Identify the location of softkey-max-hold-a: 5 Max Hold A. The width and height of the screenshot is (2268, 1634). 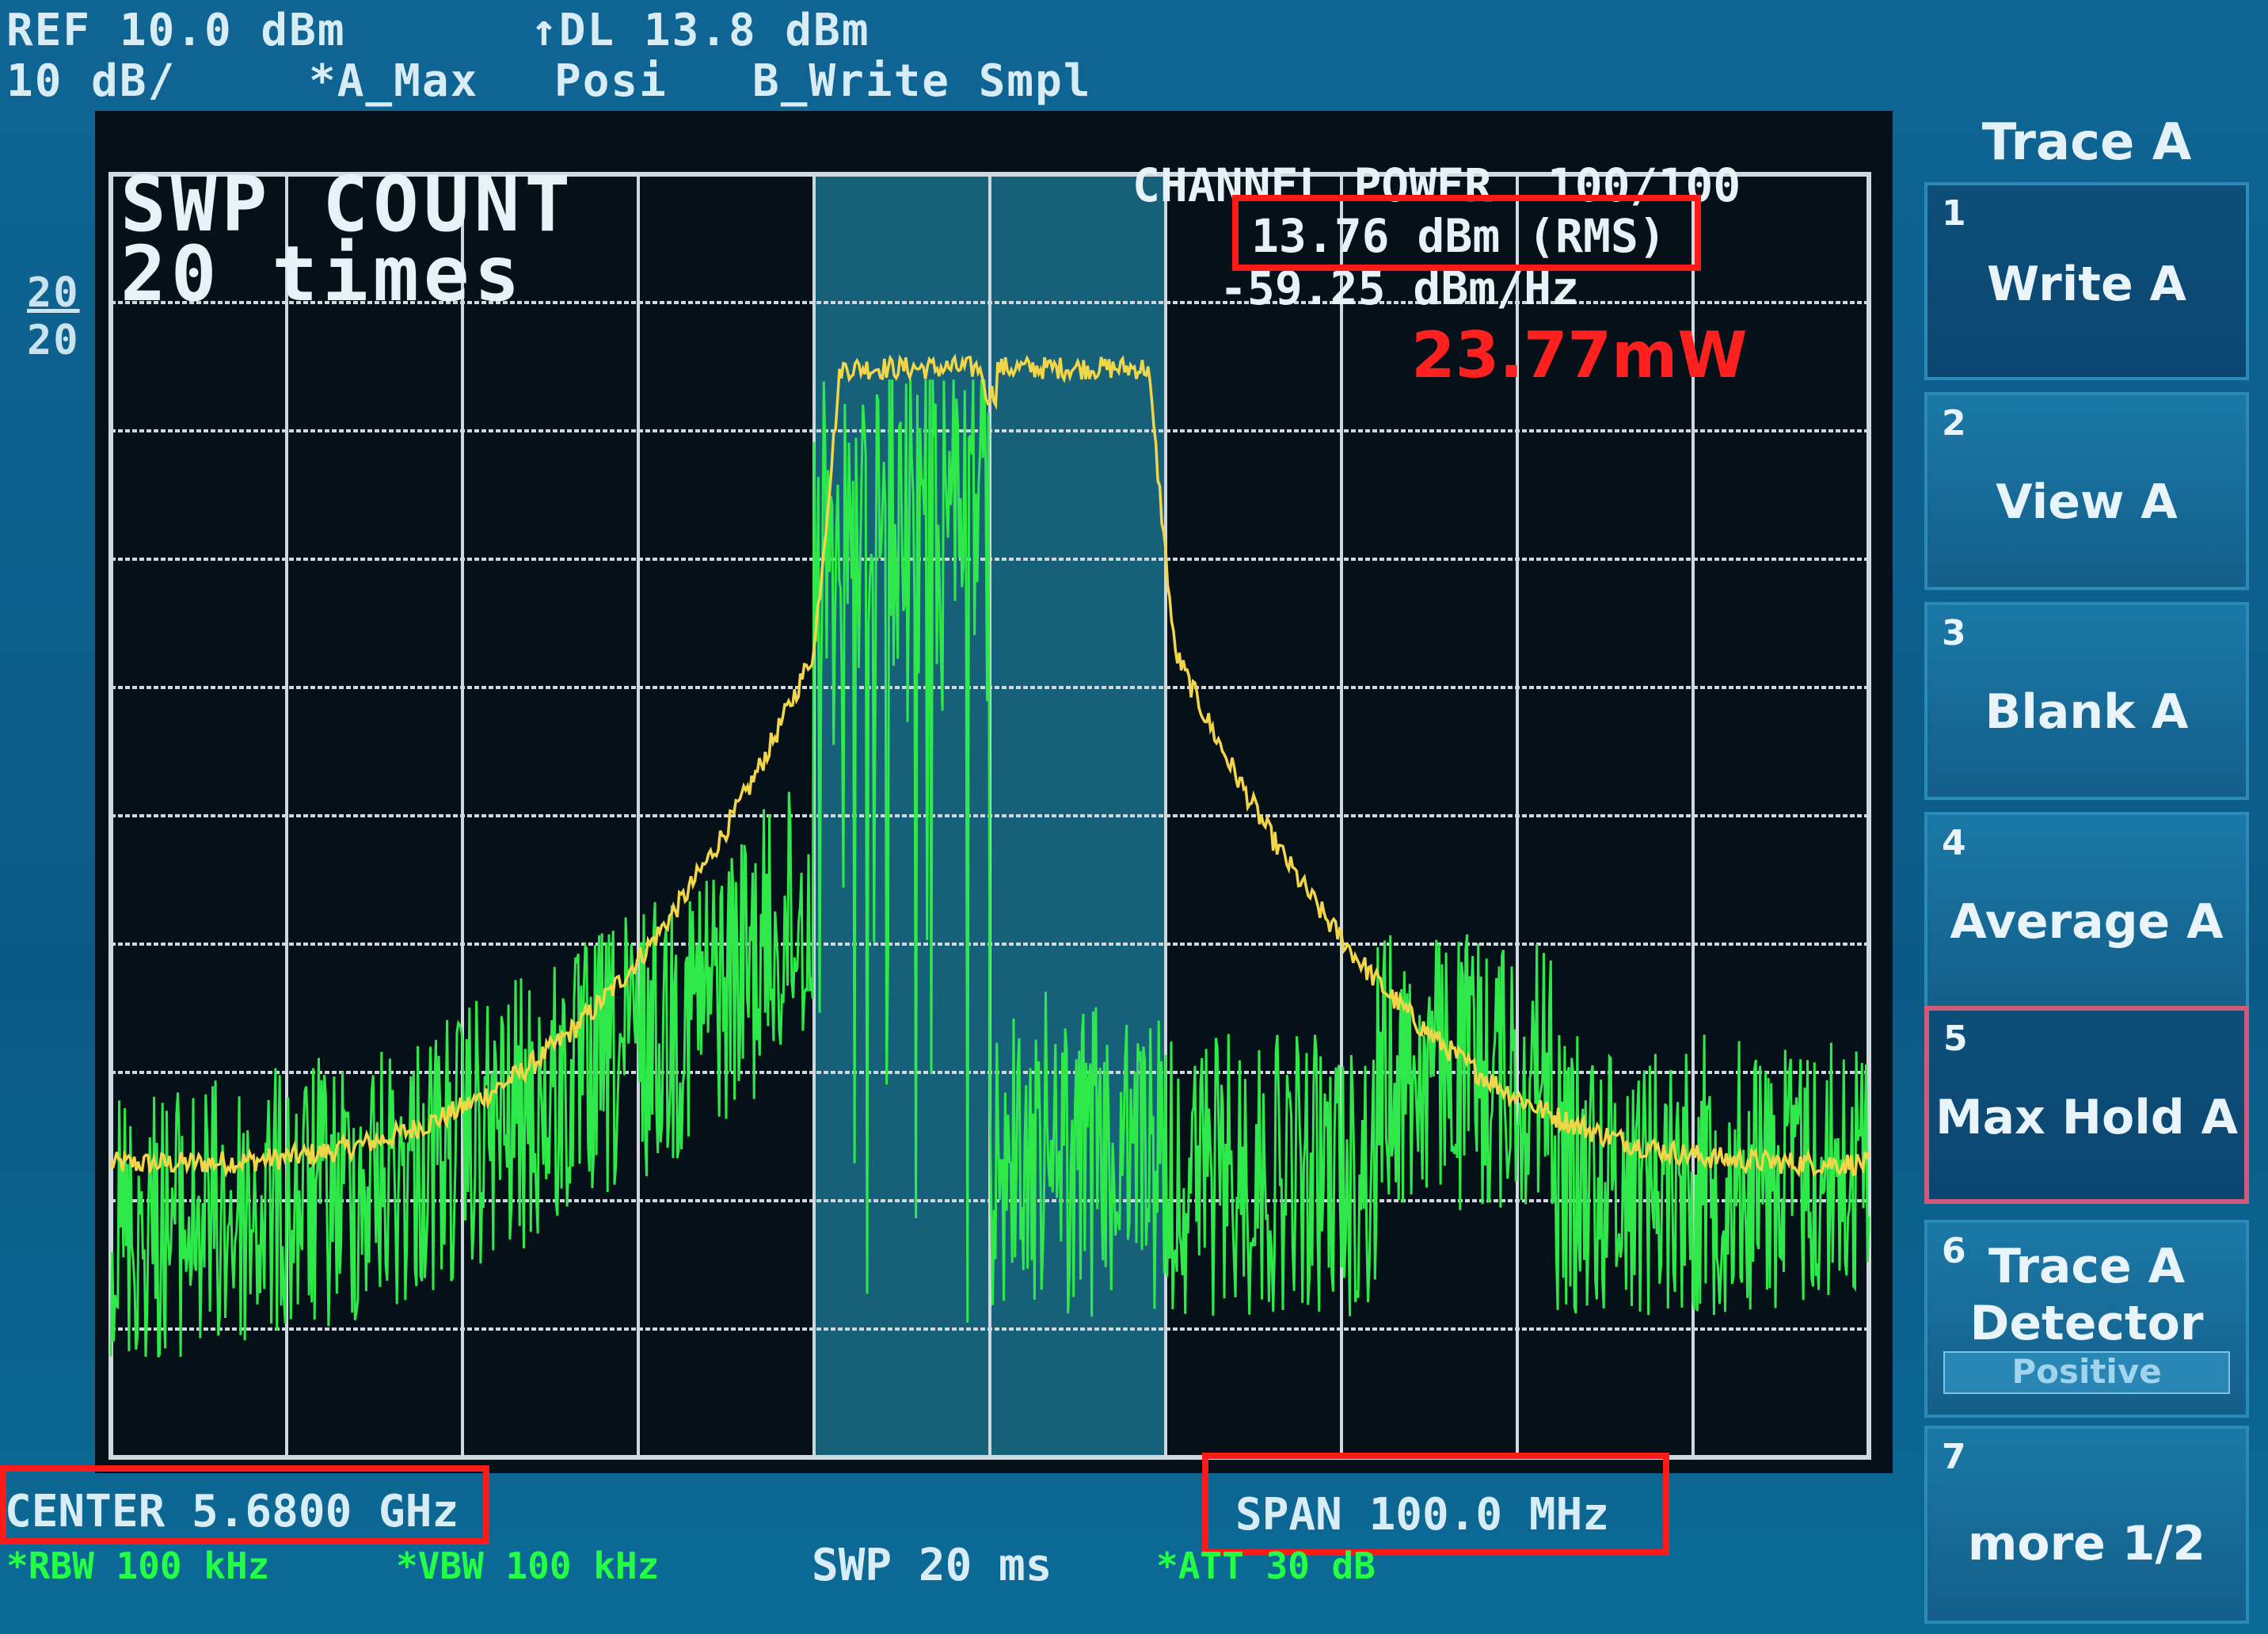
(2086, 1105).